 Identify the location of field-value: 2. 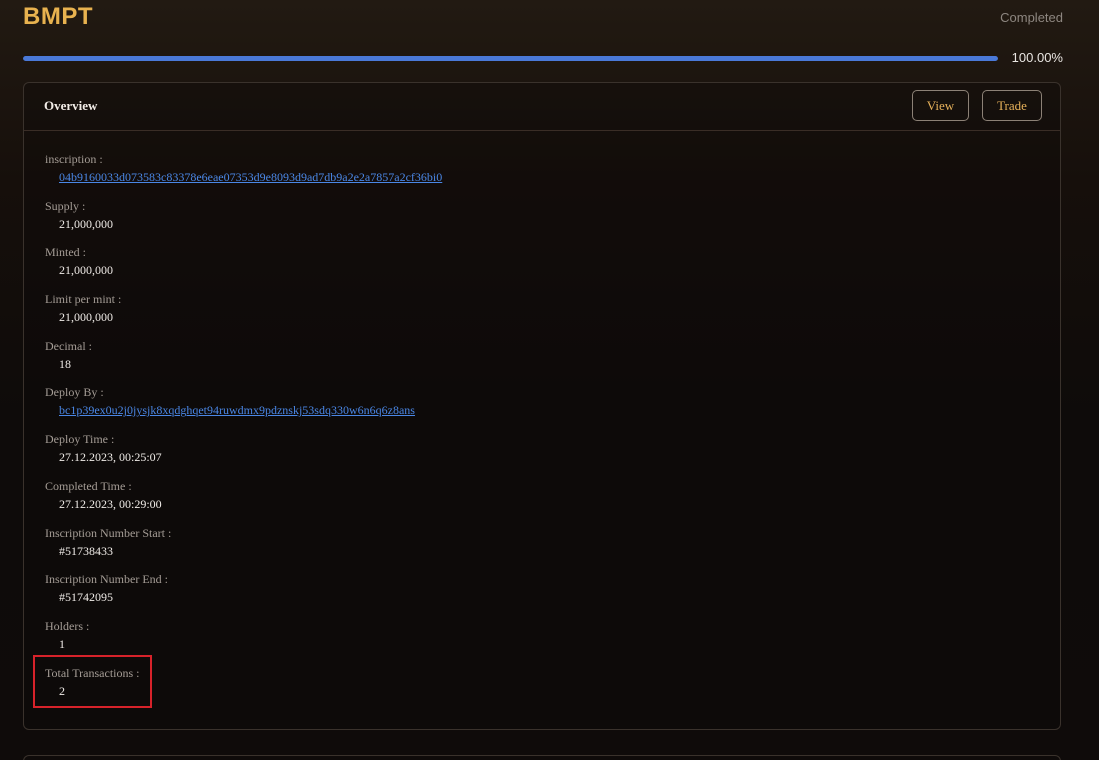
(62, 690).